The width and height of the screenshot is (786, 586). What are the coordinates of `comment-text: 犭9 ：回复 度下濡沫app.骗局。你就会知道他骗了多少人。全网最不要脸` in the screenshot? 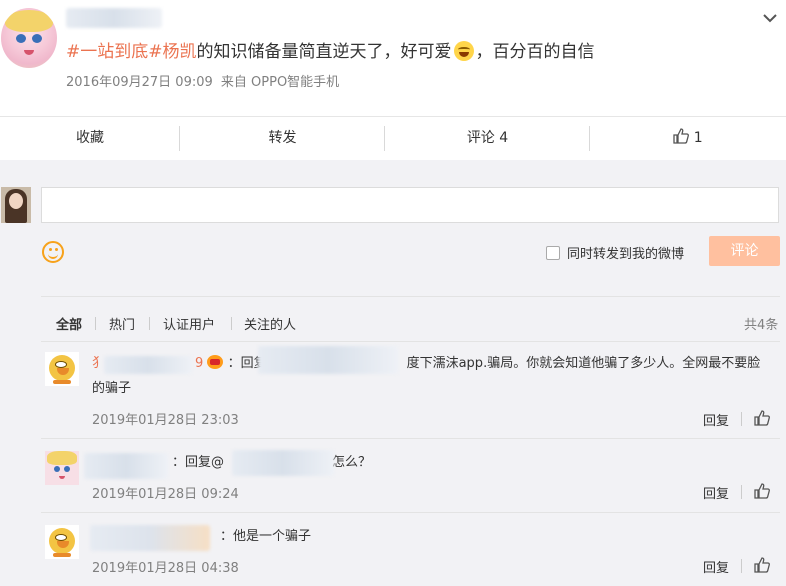 It's located at (426, 363).